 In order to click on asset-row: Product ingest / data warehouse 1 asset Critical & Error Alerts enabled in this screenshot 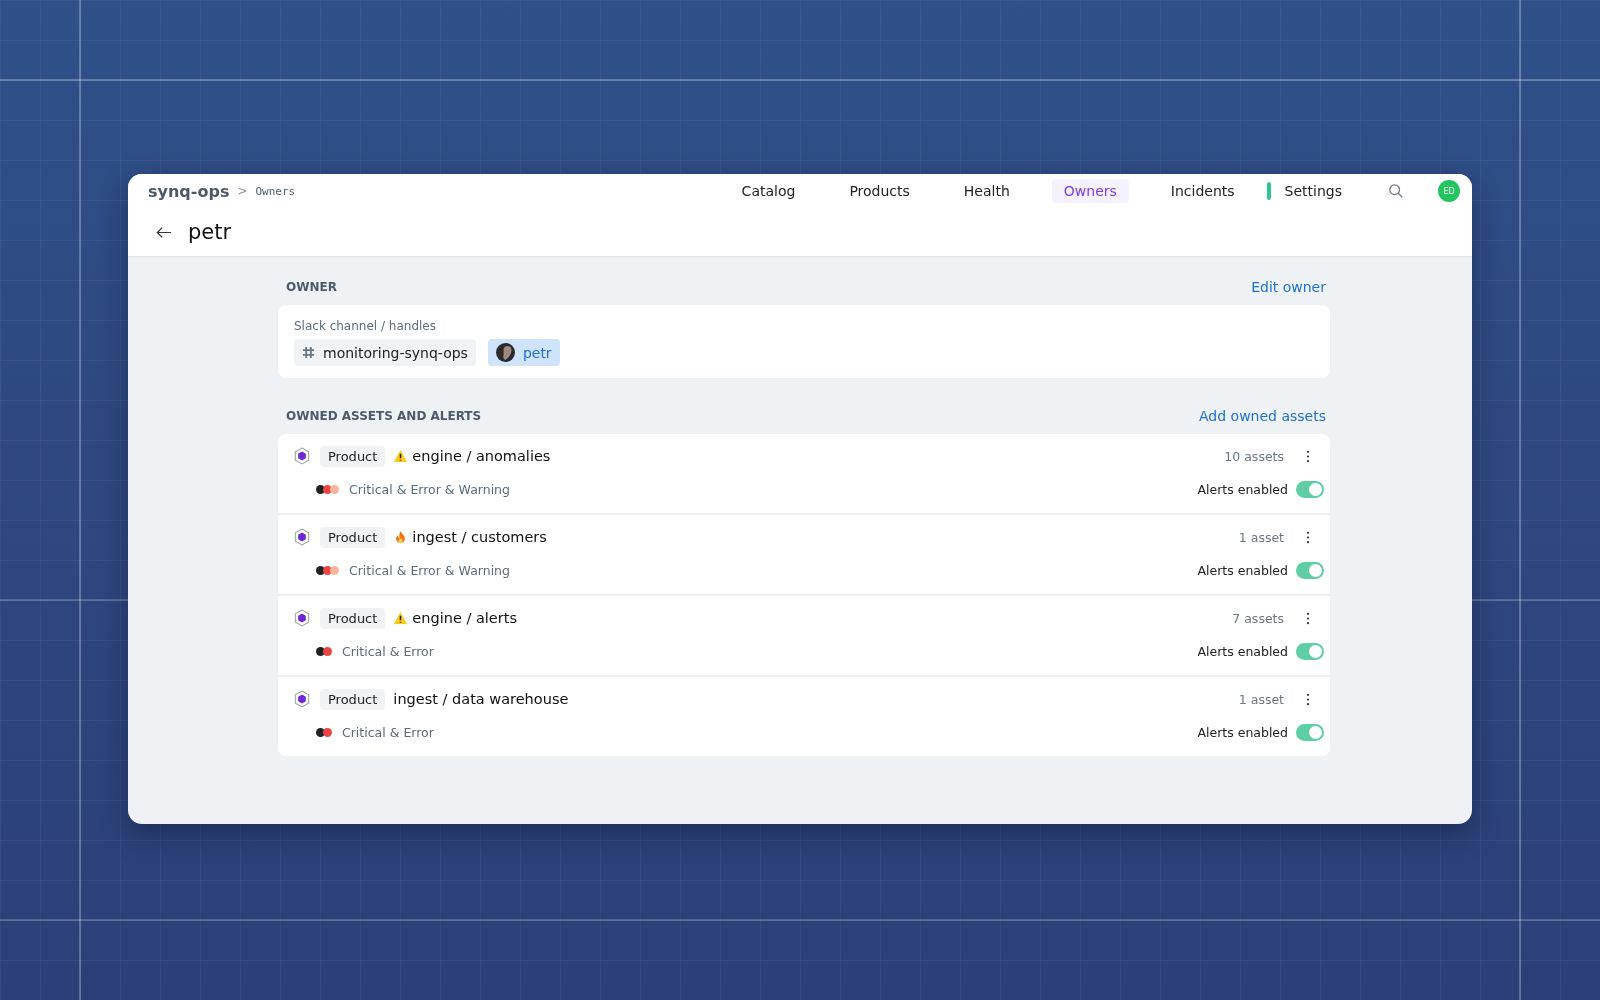, I will do `click(804, 716)`.